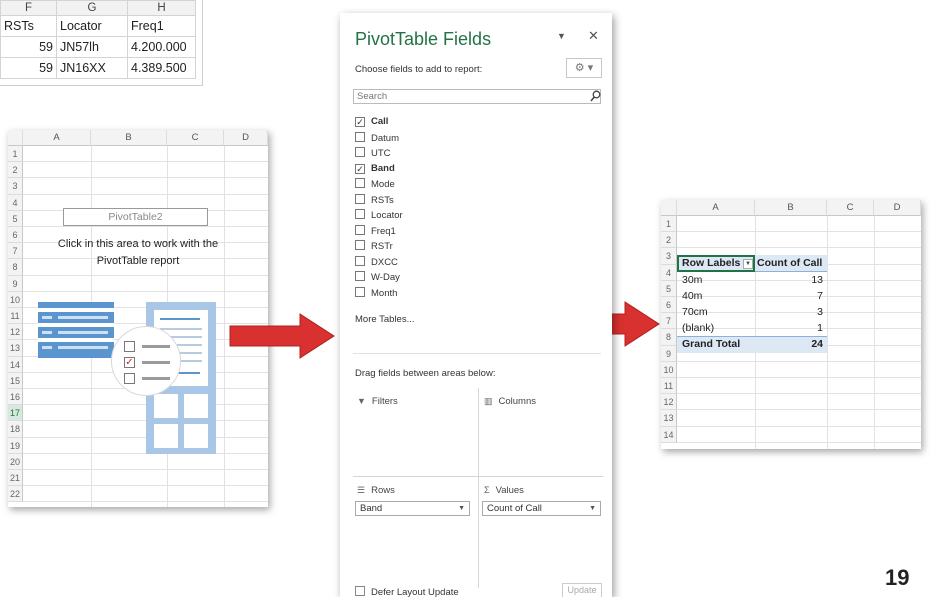 The image size is (931, 597). I want to click on column-header-f: F, so click(28, 8).